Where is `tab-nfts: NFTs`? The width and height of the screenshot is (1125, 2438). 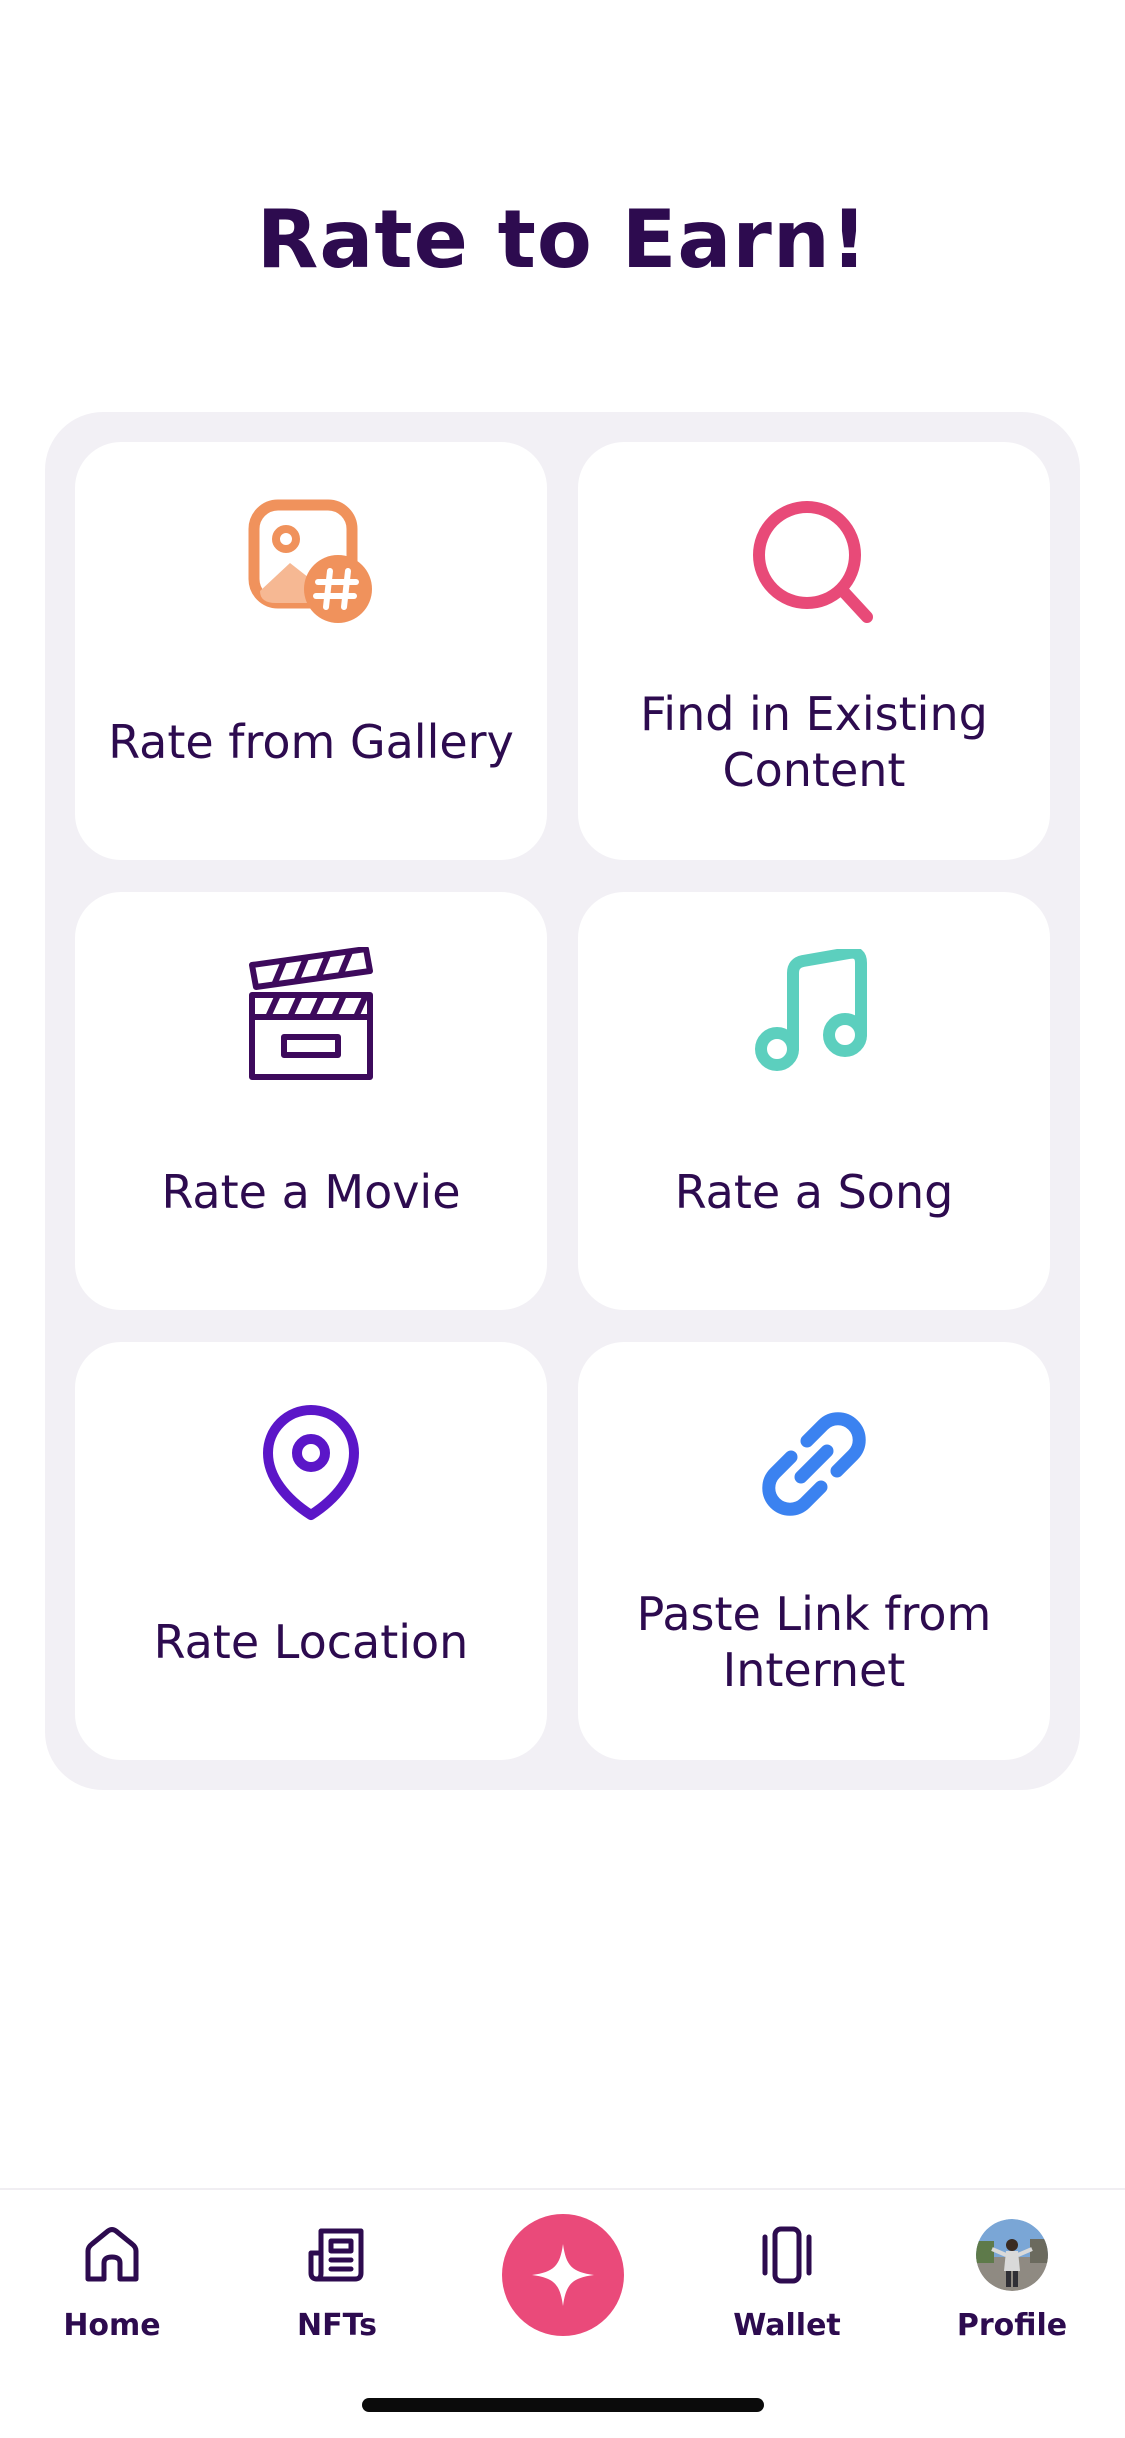 tab-nfts: NFTs is located at coordinates (337, 2285).